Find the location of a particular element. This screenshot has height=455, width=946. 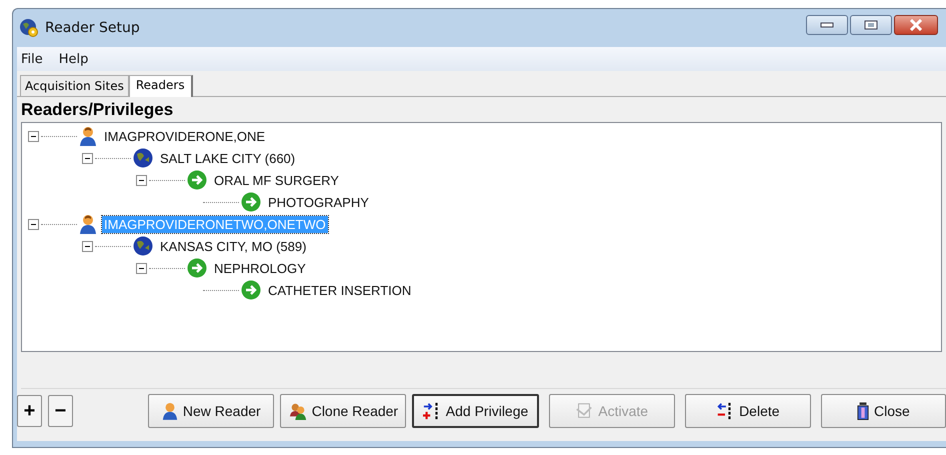

expand-all-button: + is located at coordinates (29, 411).